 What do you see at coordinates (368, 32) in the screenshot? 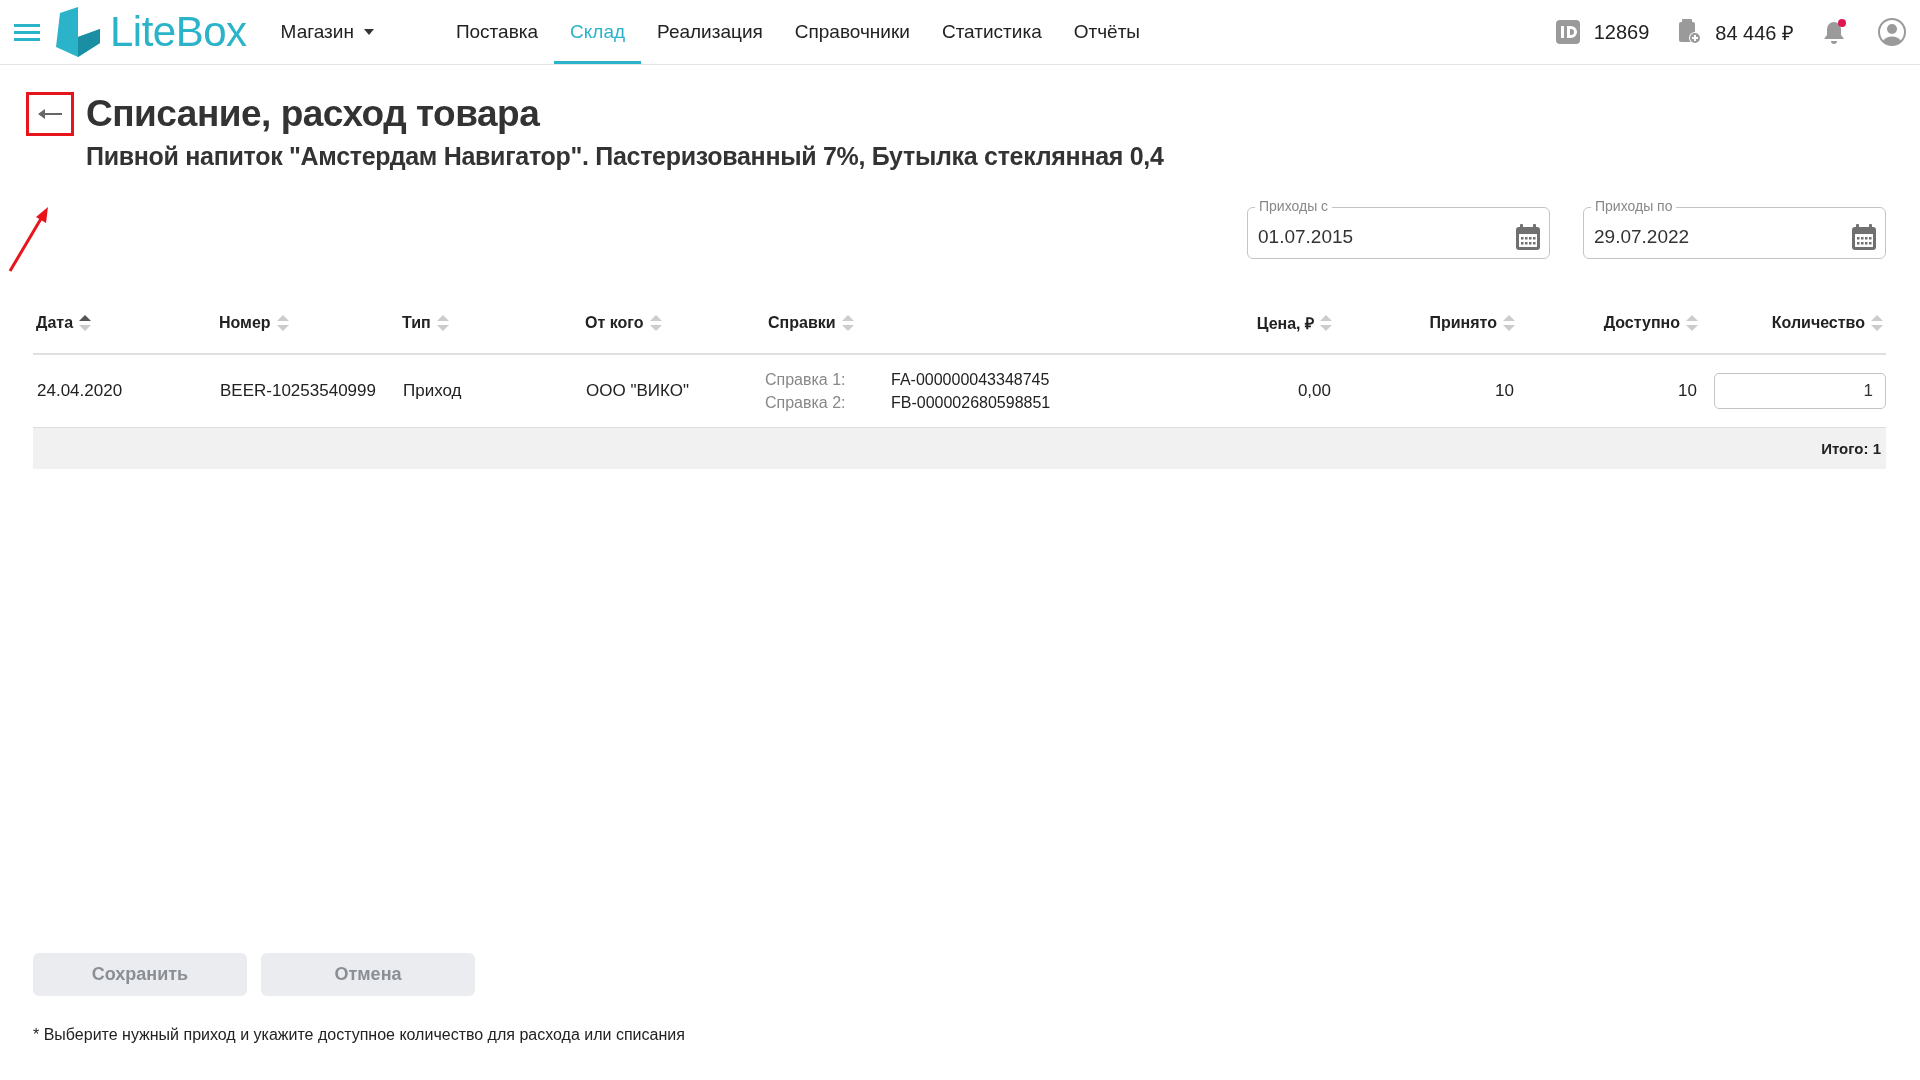
I see `caret-icon` at bounding box center [368, 32].